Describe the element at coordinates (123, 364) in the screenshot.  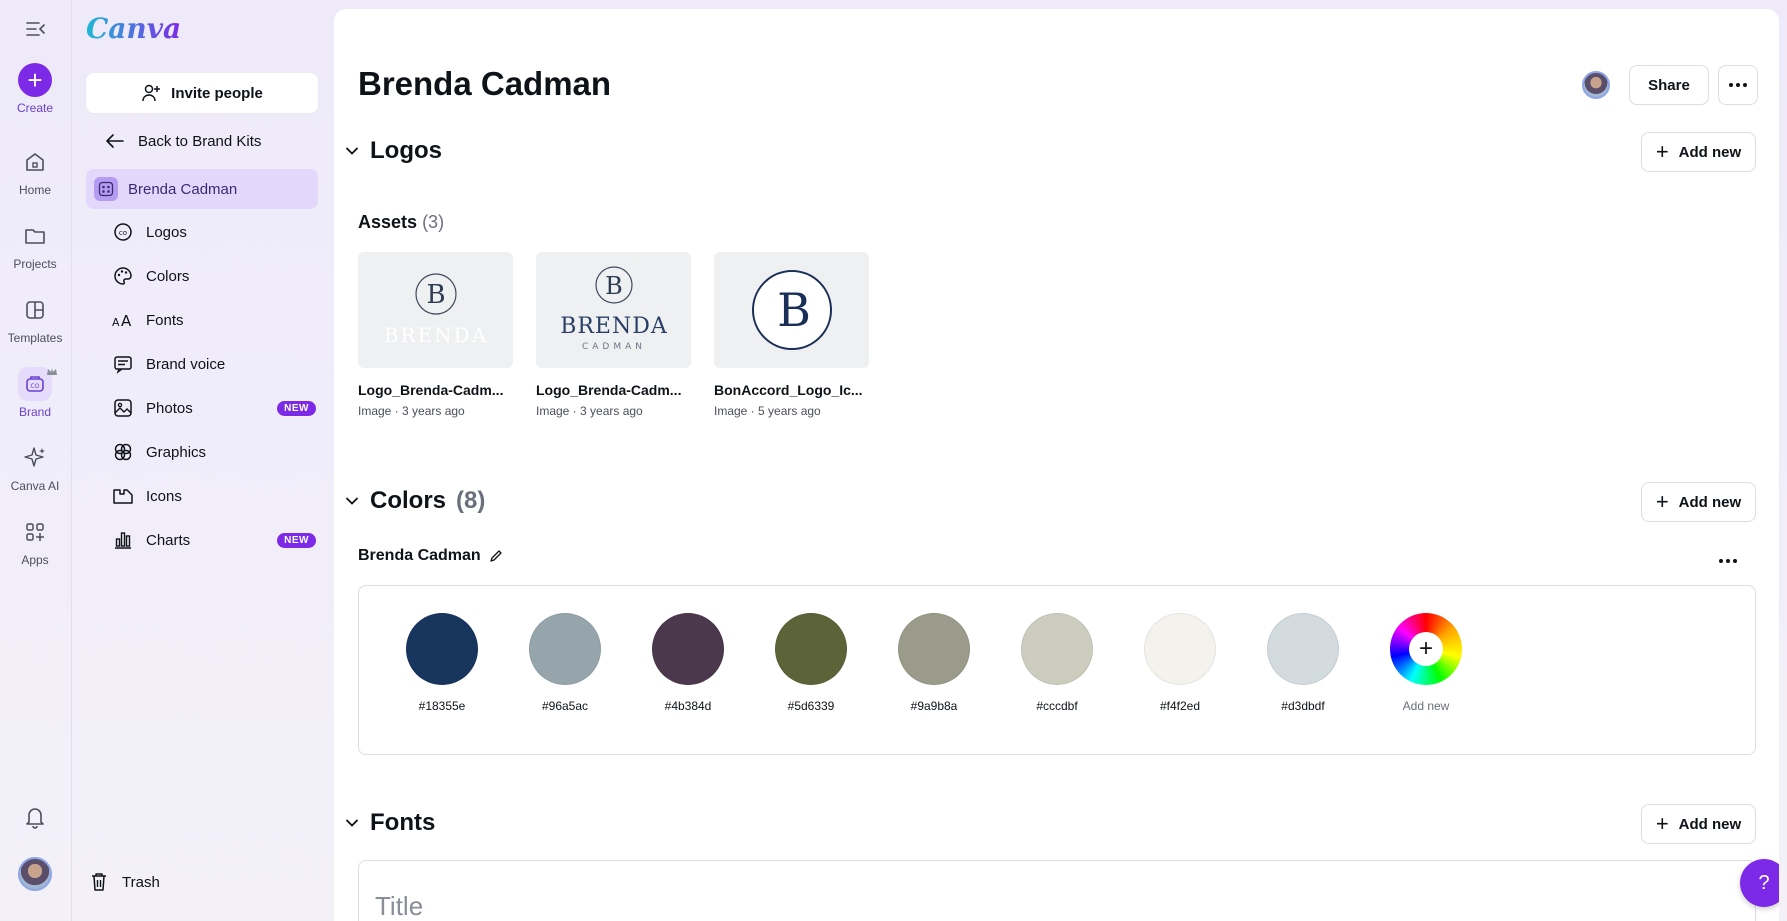
I see `message-icon` at that location.